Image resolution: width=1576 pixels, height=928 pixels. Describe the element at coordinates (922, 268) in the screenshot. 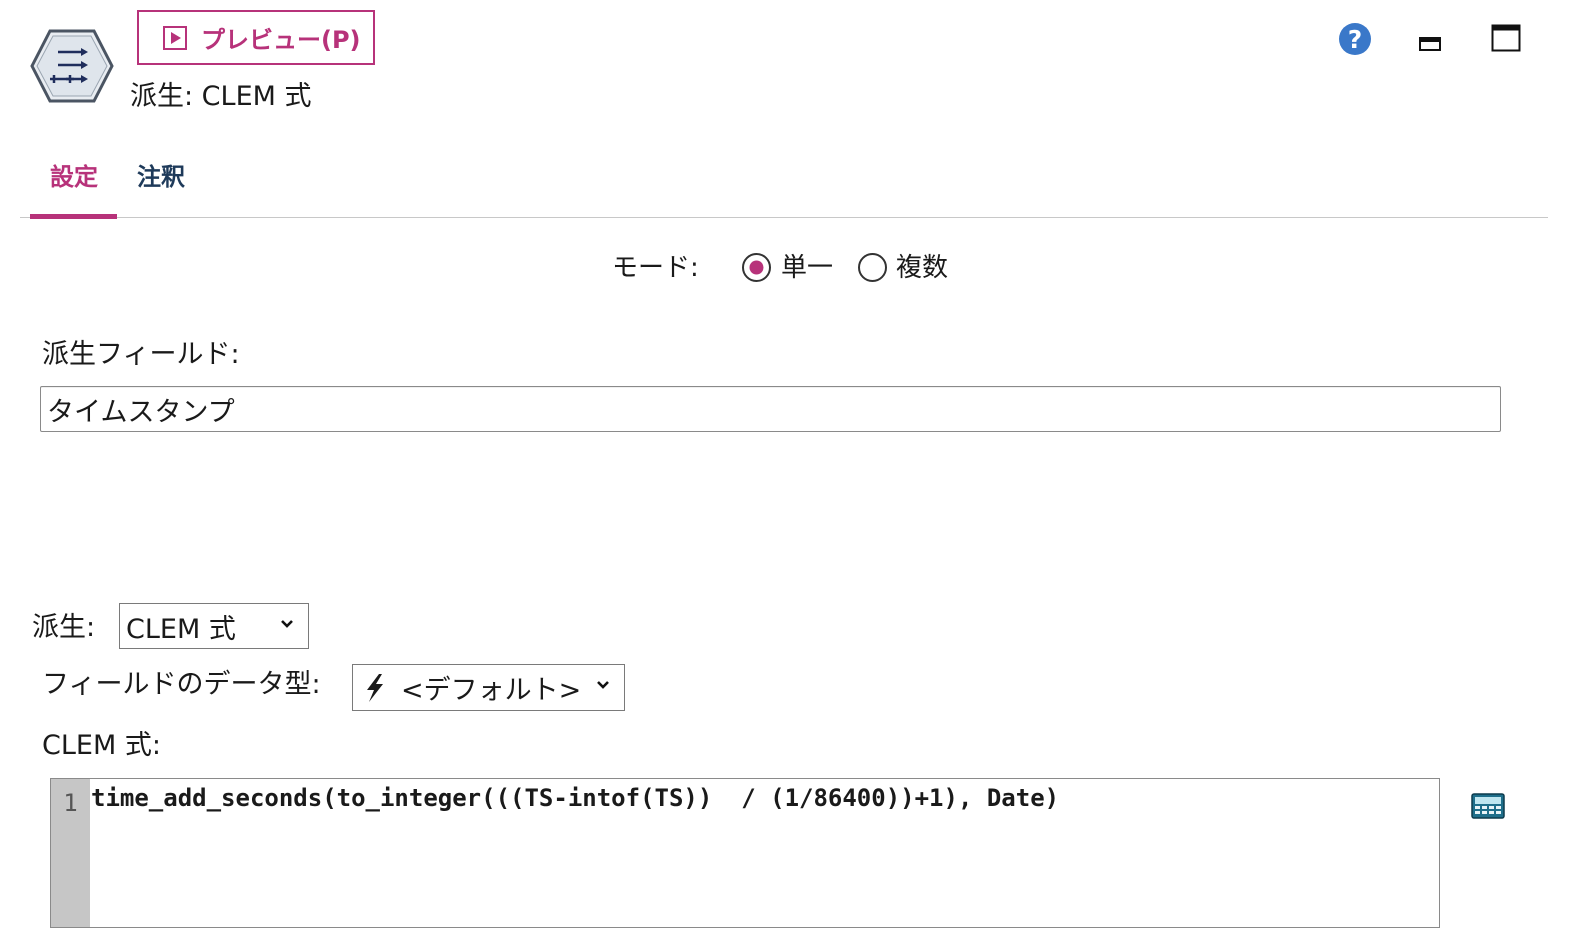

I see `mode-multiple-label: 複数` at that location.